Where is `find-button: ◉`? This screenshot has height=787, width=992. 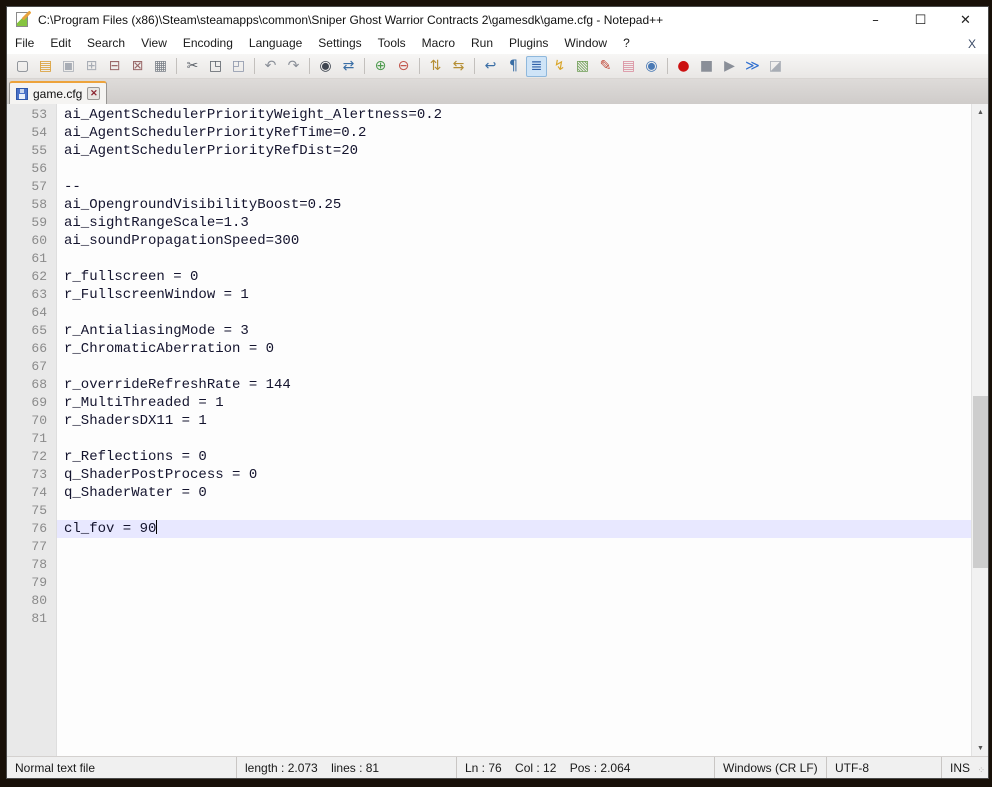
find-button: ◉ is located at coordinates (325, 66).